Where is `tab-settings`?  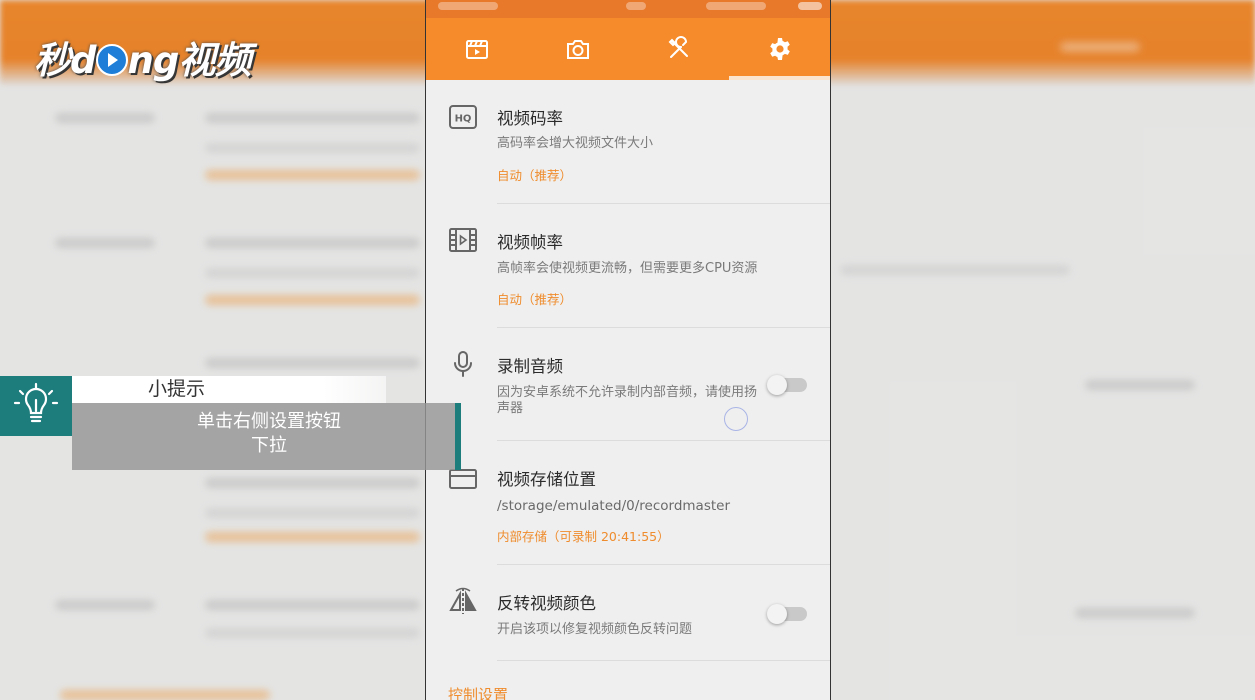
tab-settings is located at coordinates (779, 49).